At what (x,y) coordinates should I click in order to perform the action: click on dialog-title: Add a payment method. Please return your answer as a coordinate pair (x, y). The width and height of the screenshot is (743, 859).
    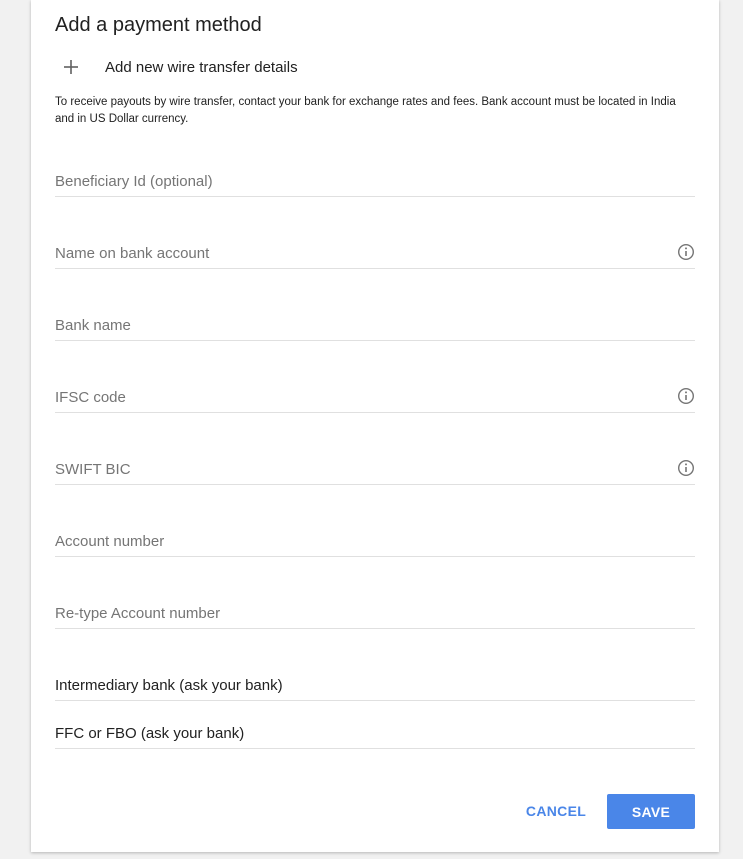
    Looking at the image, I should click on (158, 25).